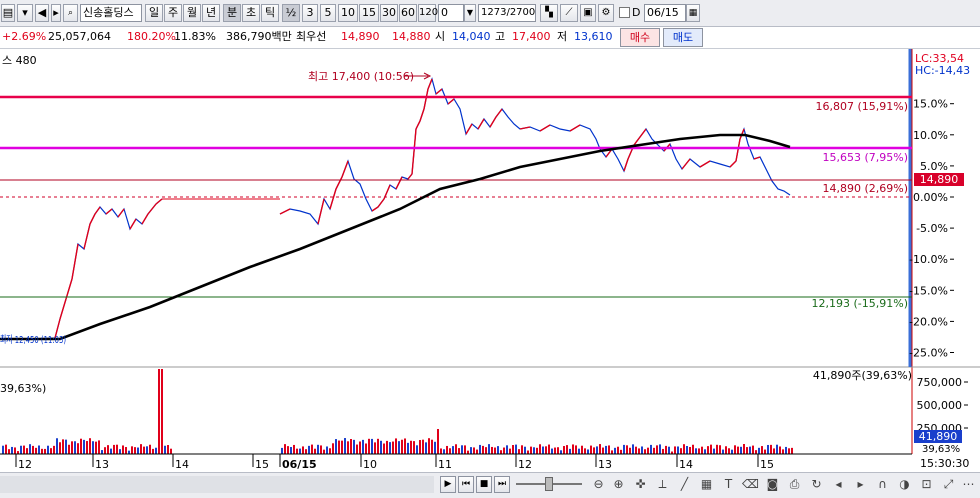 This screenshot has width=980, height=498. What do you see at coordinates (968, 484) in the screenshot?
I see `more-options-icon: ⋯` at bounding box center [968, 484].